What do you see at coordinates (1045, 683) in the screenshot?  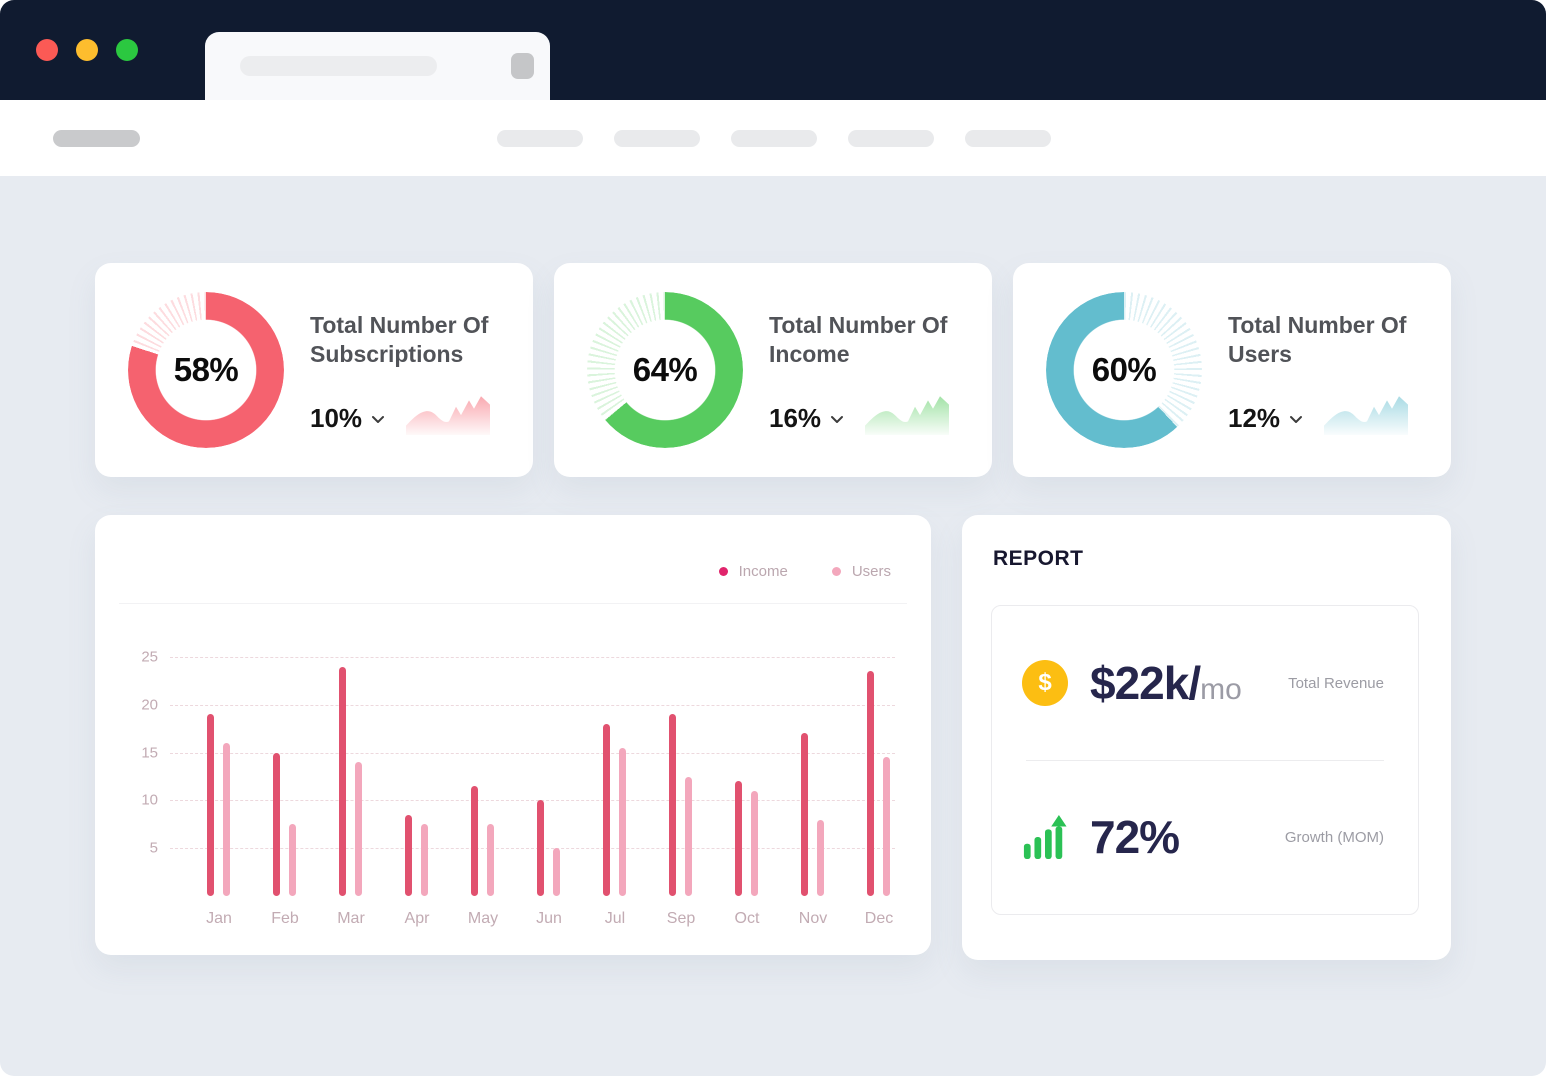 I see `dollar-coin-icon: $` at bounding box center [1045, 683].